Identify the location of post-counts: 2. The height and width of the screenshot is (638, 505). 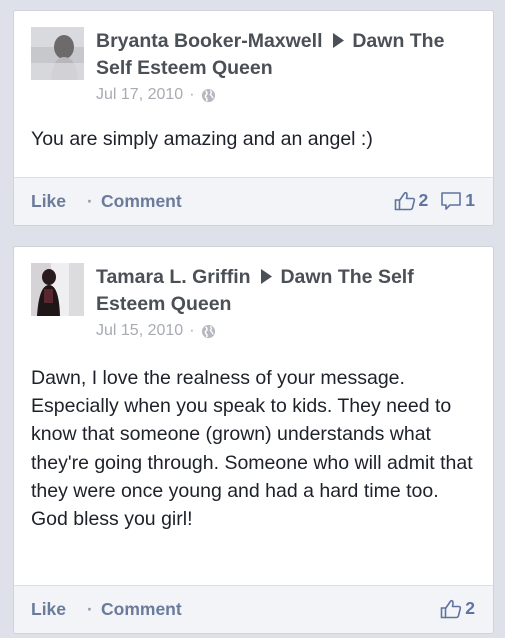
(457, 608).